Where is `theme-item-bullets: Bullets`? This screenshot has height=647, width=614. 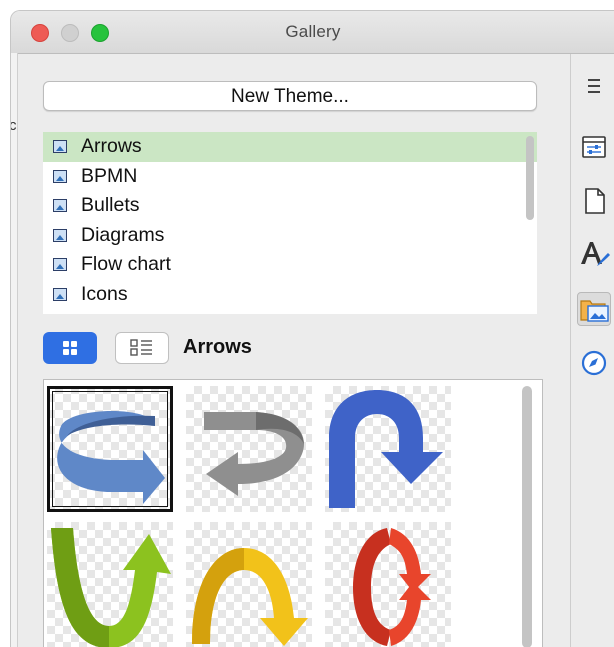
theme-item-bullets: Bullets is located at coordinates (290, 206).